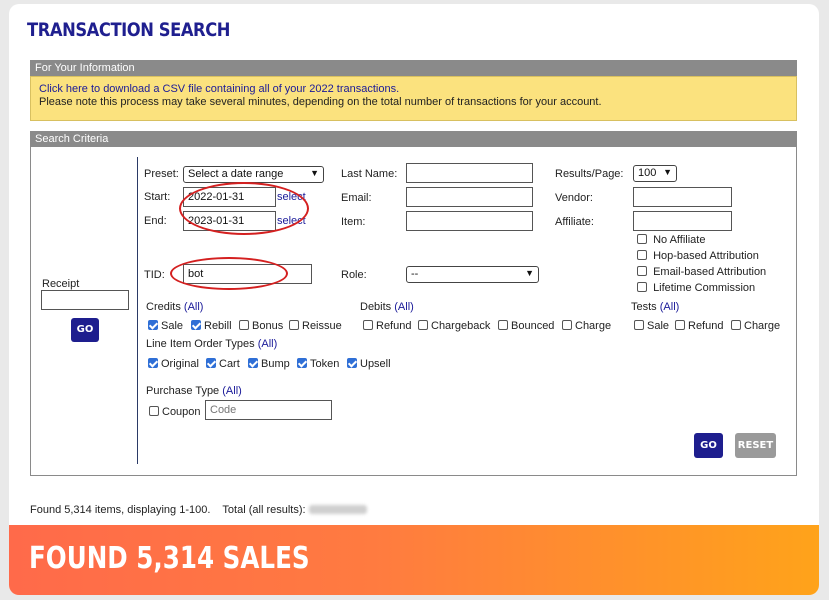 This screenshot has width=829, height=600. Describe the element at coordinates (120, 510) in the screenshot. I see `found-count-text: Found 5,314 items, displaying 1-100.` at that location.